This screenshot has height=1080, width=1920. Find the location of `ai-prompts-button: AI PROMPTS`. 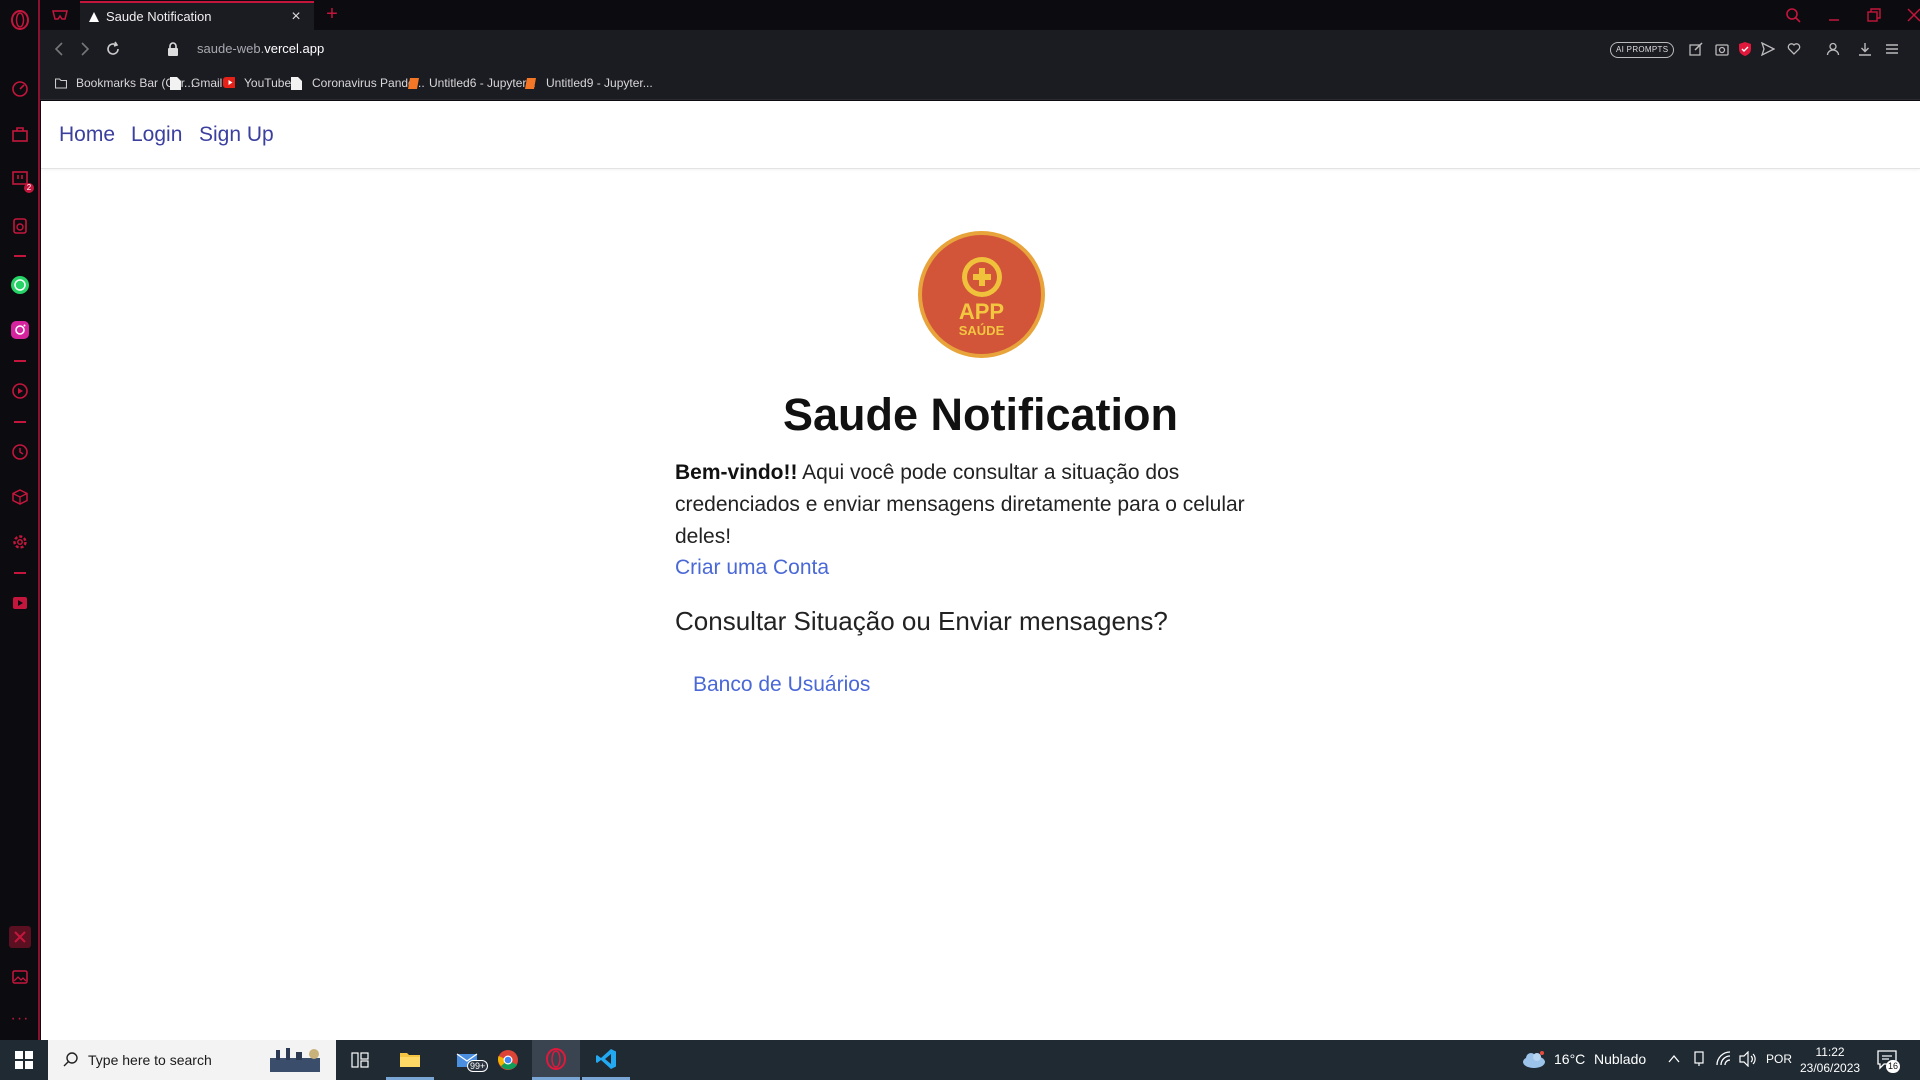

ai-prompts-button: AI PROMPTS is located at coordinates (1642, 50).